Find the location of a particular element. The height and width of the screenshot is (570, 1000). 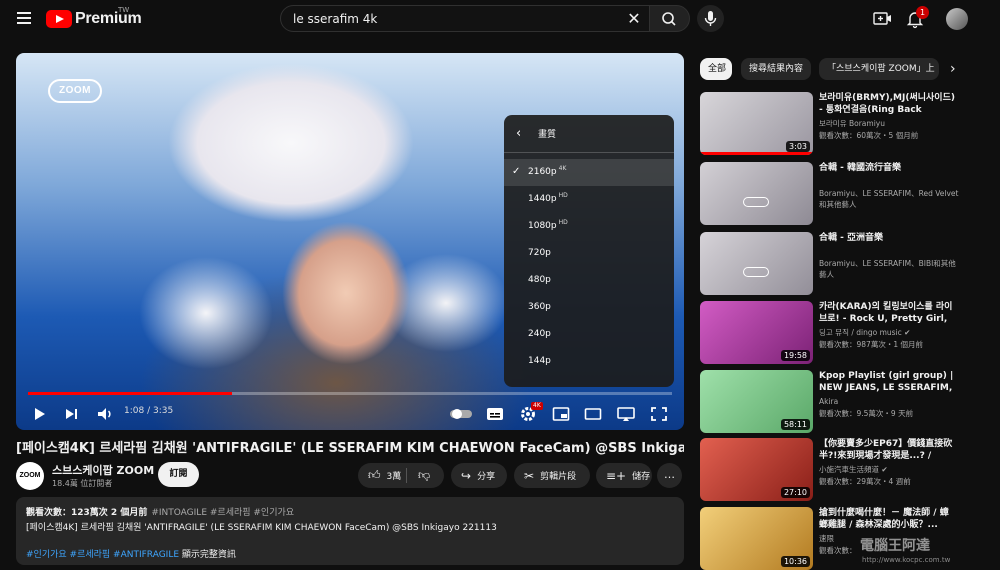

save-button: ≡+ 儲存 is located at coordinates (624, 475).